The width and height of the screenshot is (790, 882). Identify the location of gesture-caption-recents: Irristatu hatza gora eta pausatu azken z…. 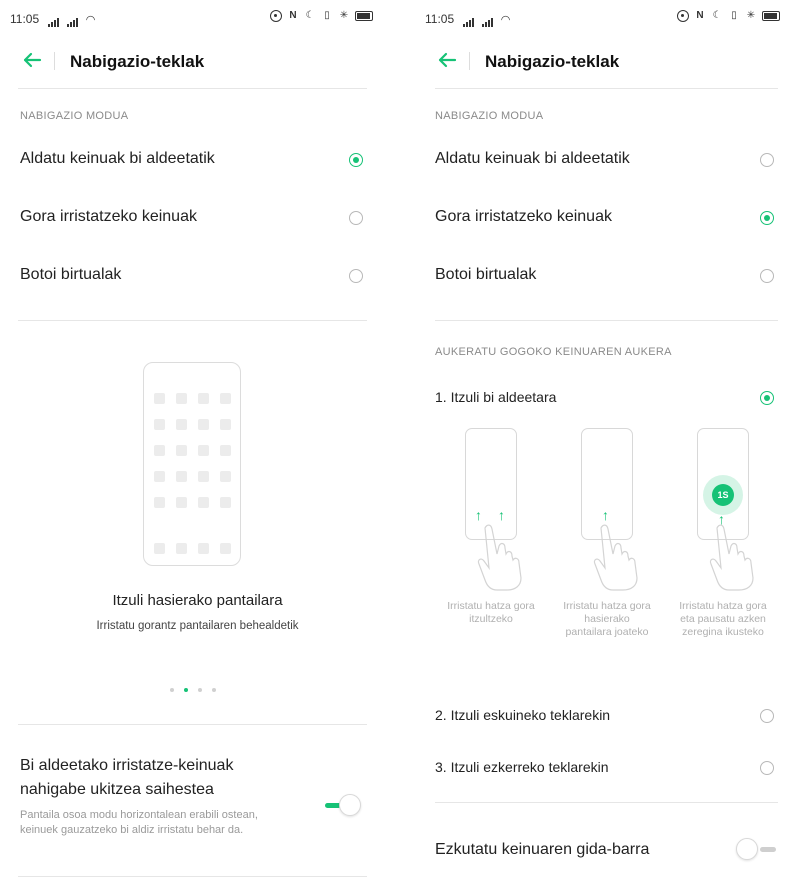
(723, 619).